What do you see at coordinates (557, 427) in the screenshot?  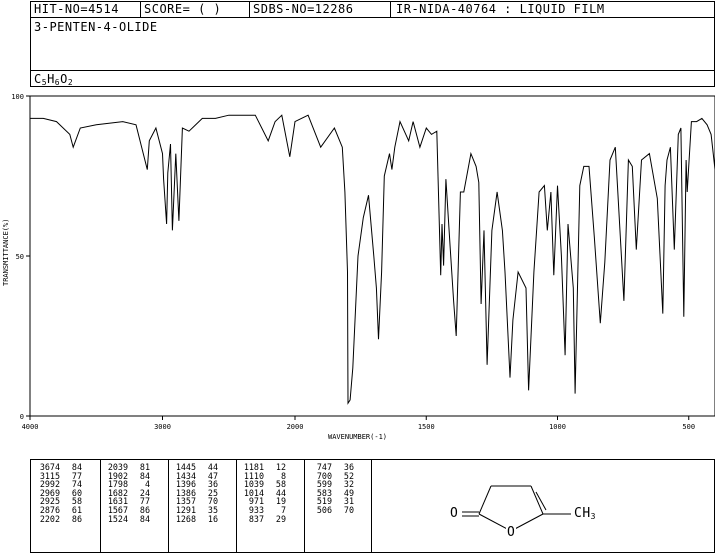 I see `x-tick-label: 1000` at bounding box center [557, 427].